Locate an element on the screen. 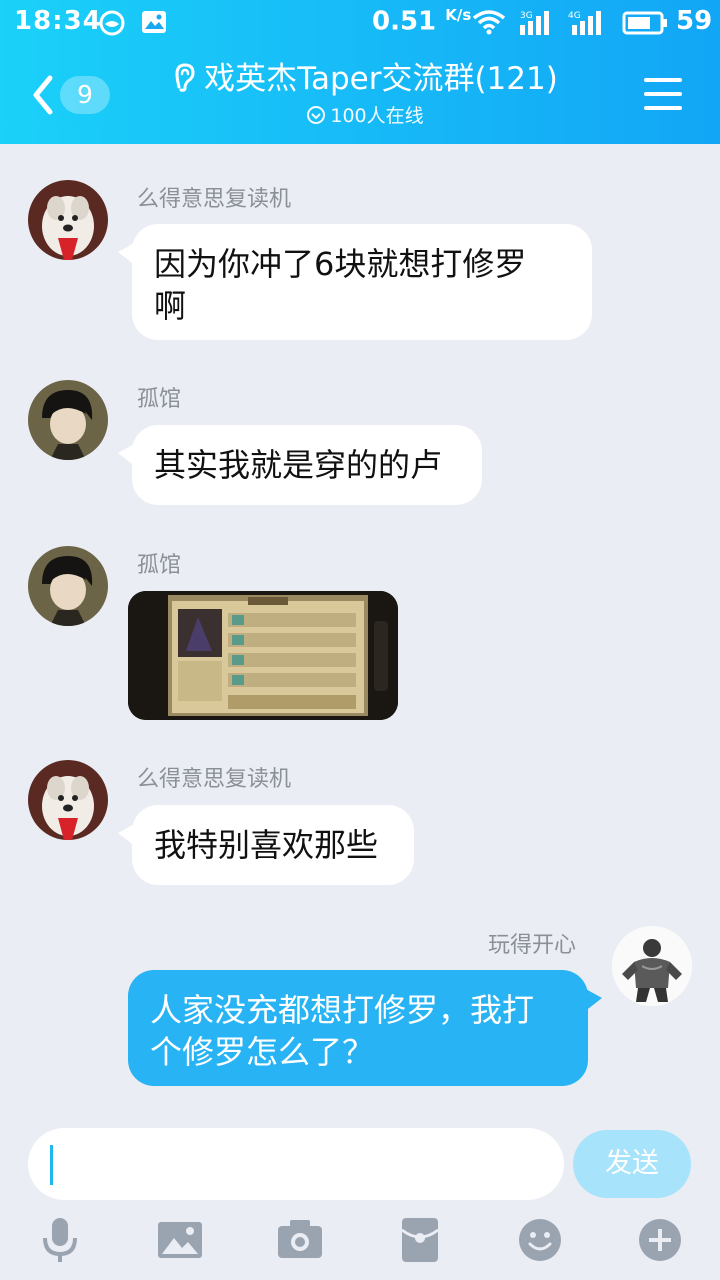  more-button is located at coordinates (660, 1240).